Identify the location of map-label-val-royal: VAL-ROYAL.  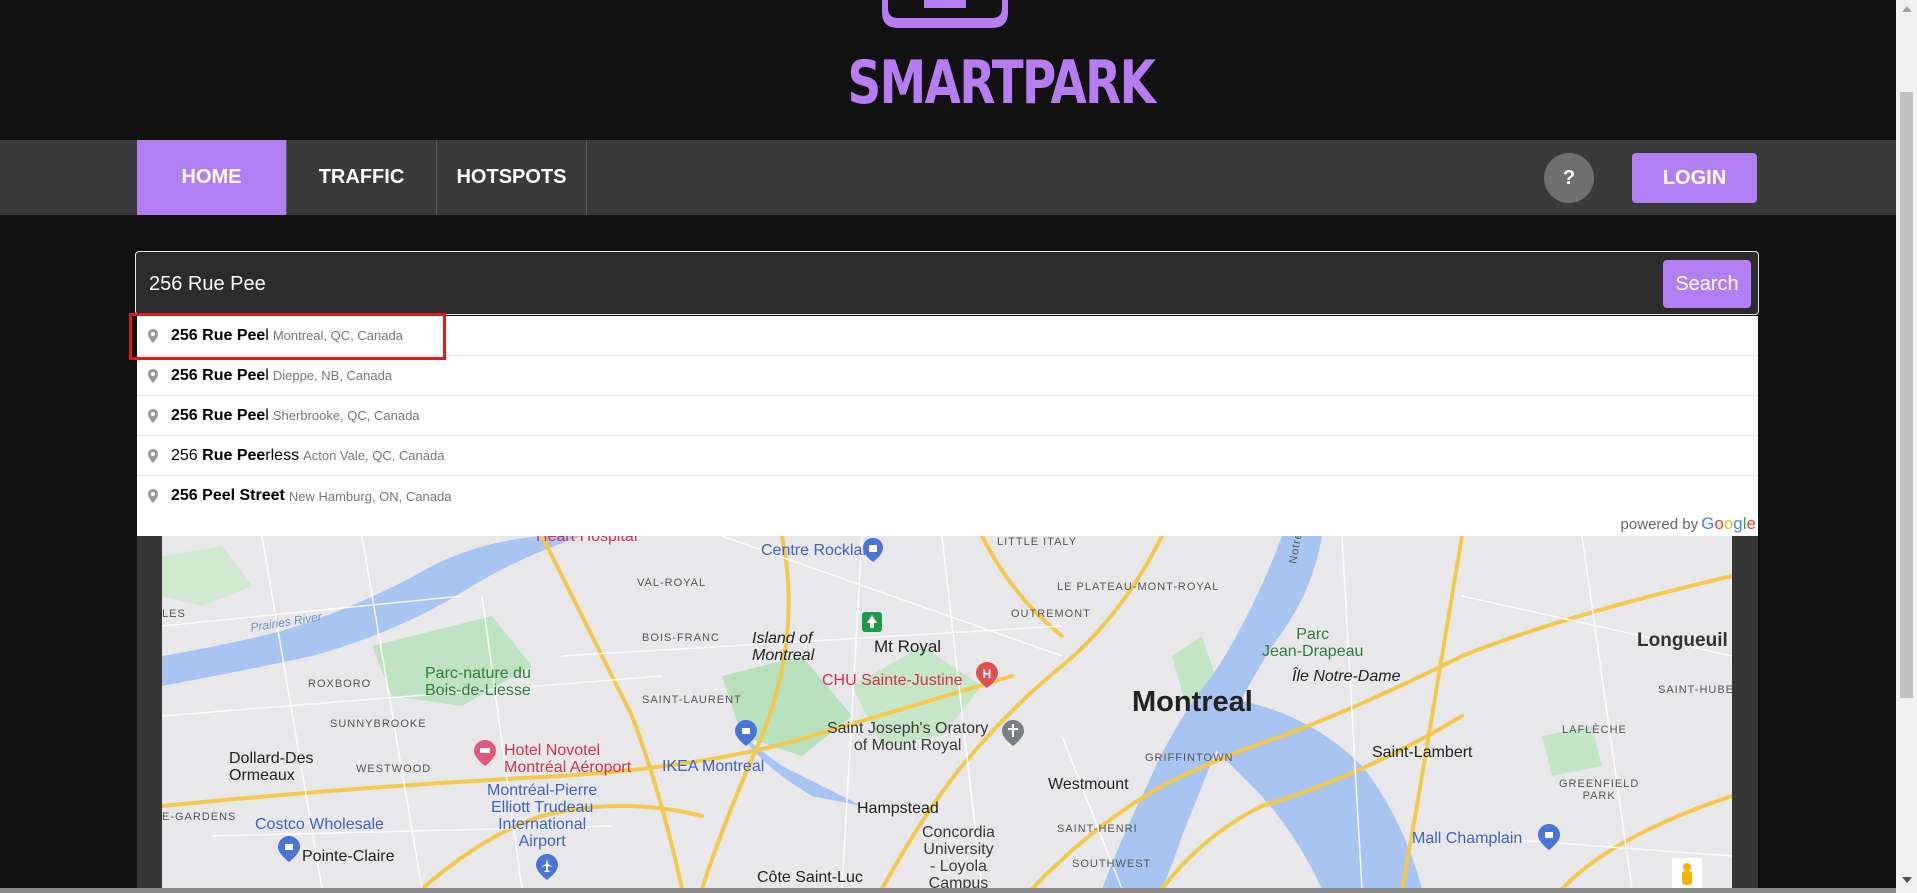
(672, 583).